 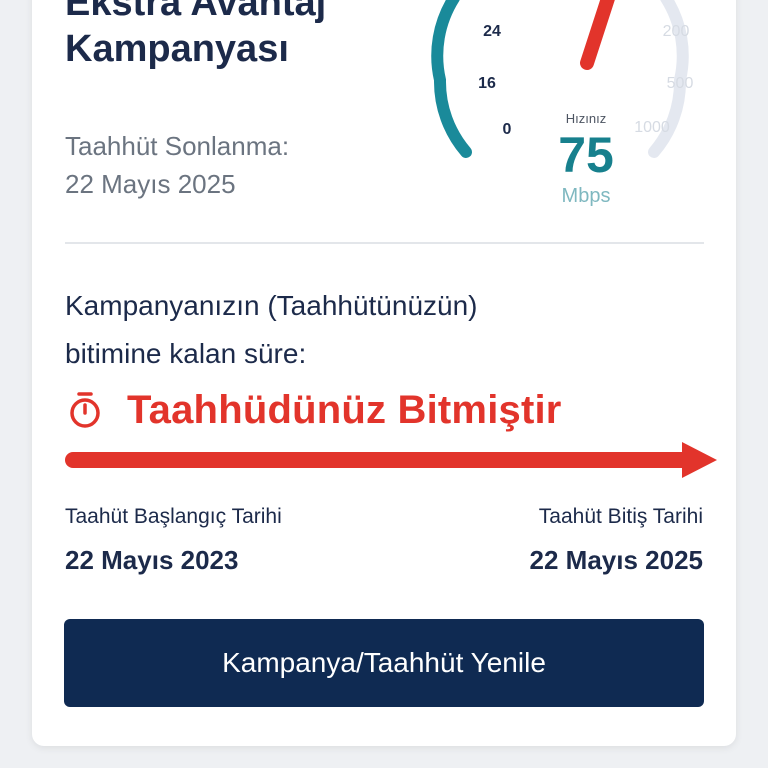 I want to click on section-divider, so click(x=384, y=243).